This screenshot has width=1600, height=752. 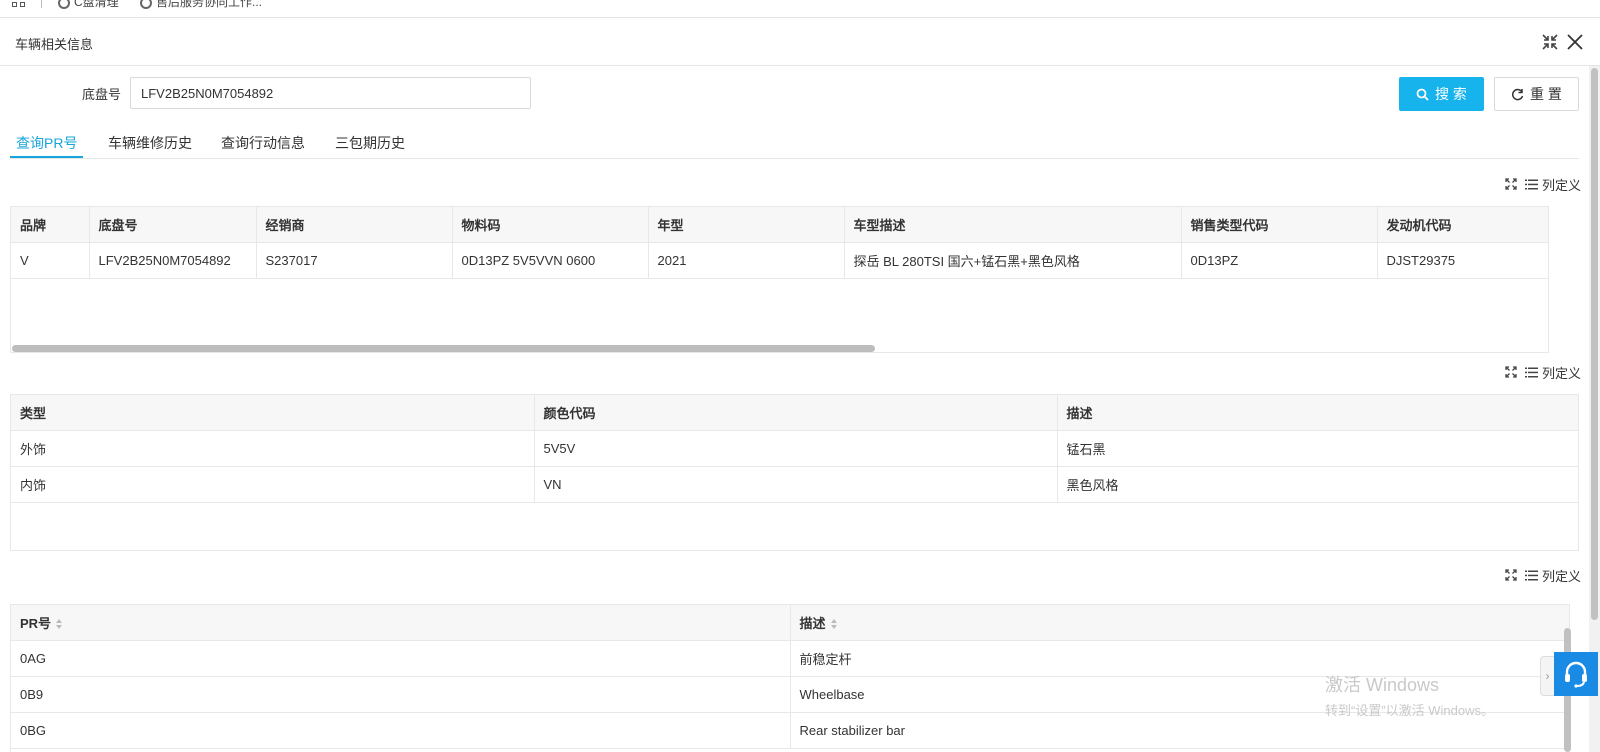 I want to click on table-header-row: 类型 颜色代码 描述, so click(x=794, y=413).